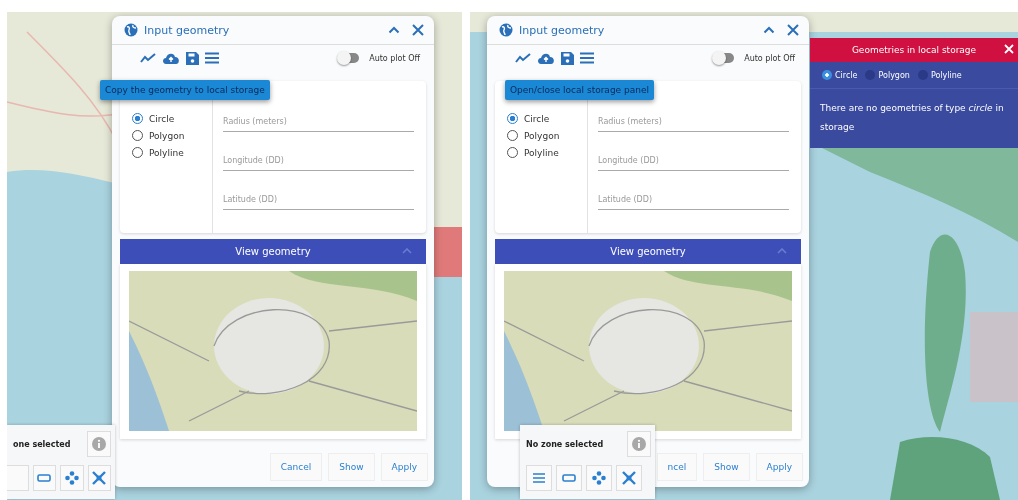 The image size is (1018, 500). Describe the element at coordinates (447, 252) in the screenshot. I see `zone-overlay` at that location.